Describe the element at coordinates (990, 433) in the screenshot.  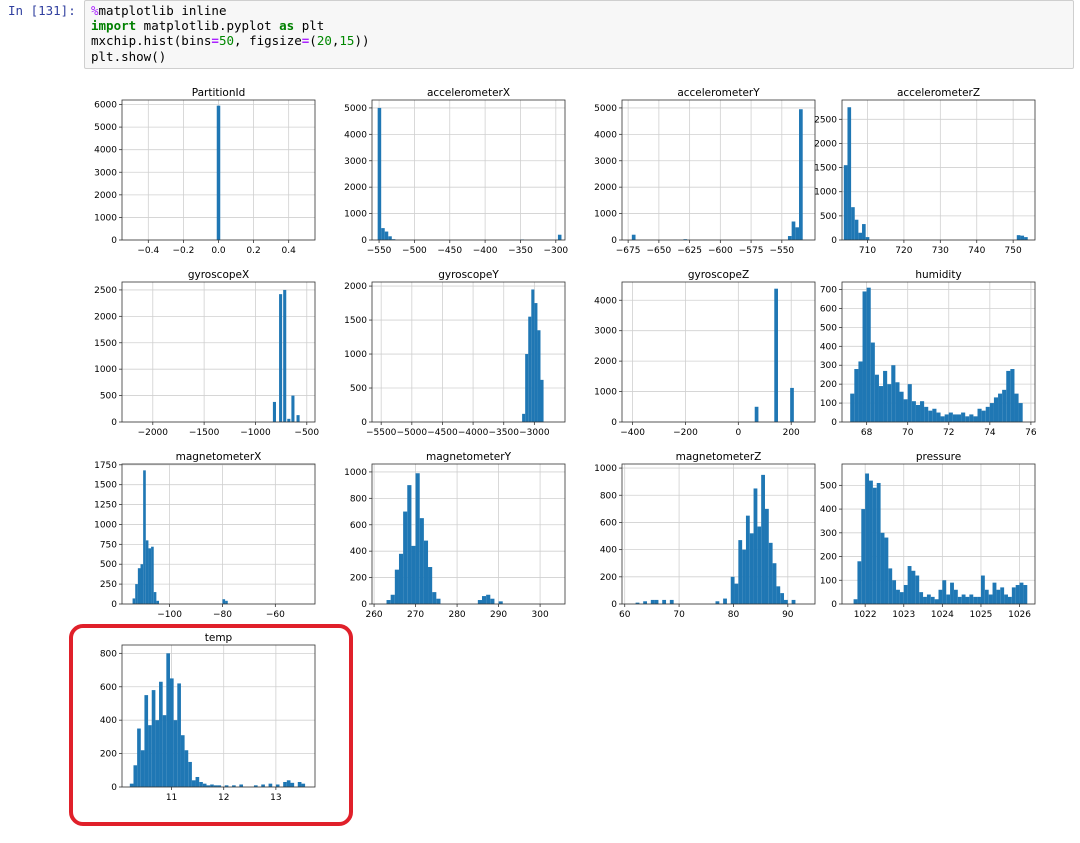
I see `x-tick-label: 74` at that location.